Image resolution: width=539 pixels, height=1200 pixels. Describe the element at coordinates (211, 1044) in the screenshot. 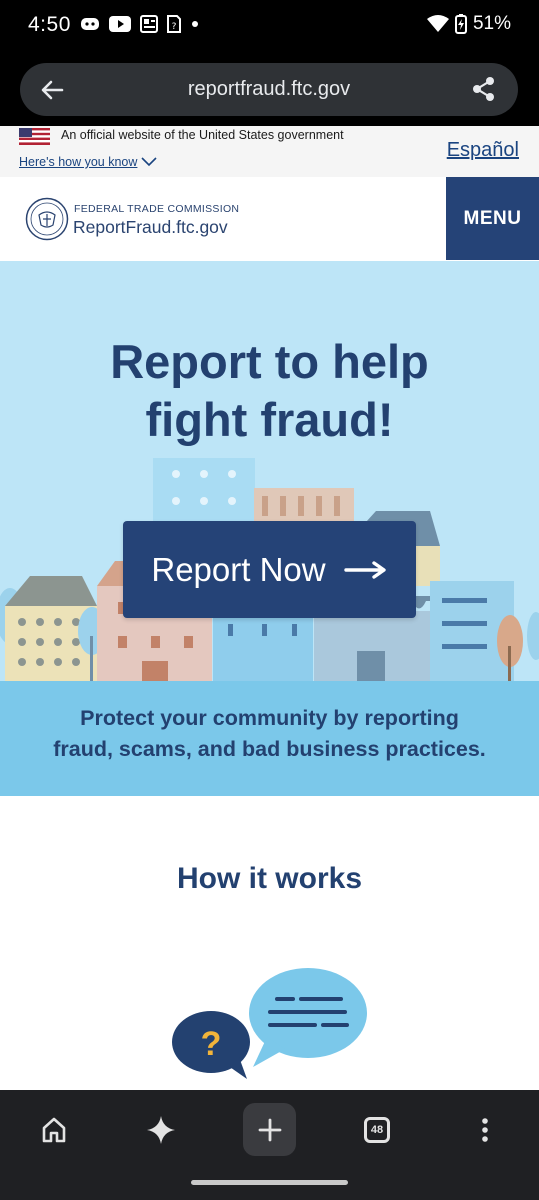

I see `question-mark-text: ?` at that location.